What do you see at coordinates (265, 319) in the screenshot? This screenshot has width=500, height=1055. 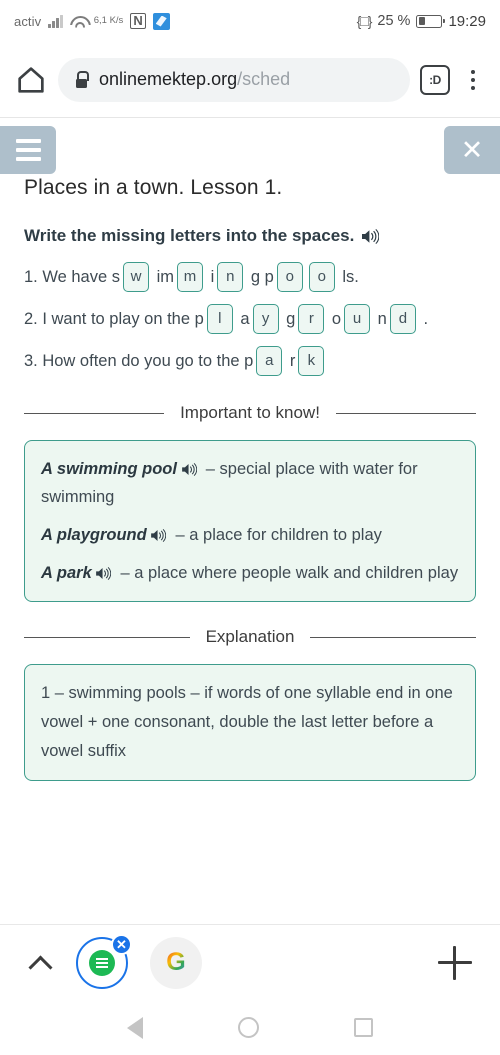 I see `letter-input: y` at bounding box center [265, 319].